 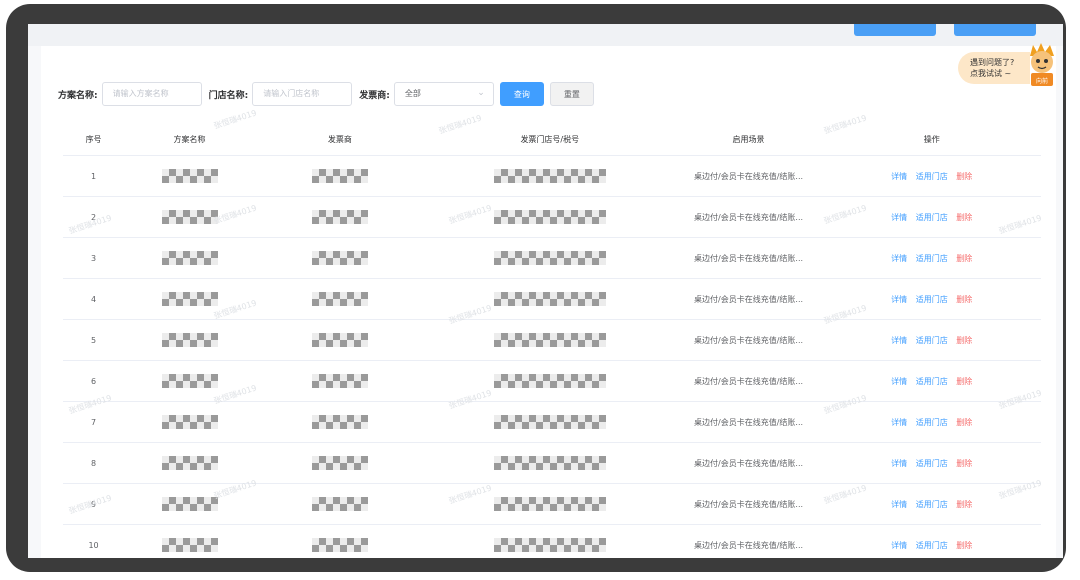 What do you see at coordinates (552, 422) in the screenshot?
I see `table-row: 7 桌边付/会员卡在线充值/结账... 详情 适用门店 删除` at bounding box center [552, 422].